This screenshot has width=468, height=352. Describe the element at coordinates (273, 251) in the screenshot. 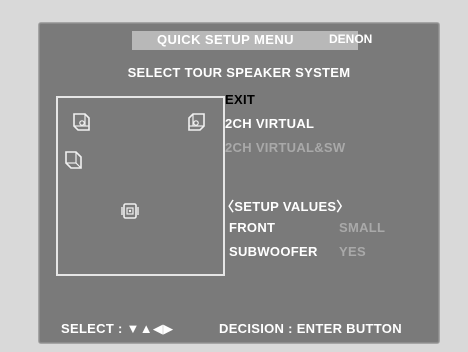

I see `subwoofer-label: SUBWOOFER` at that location.